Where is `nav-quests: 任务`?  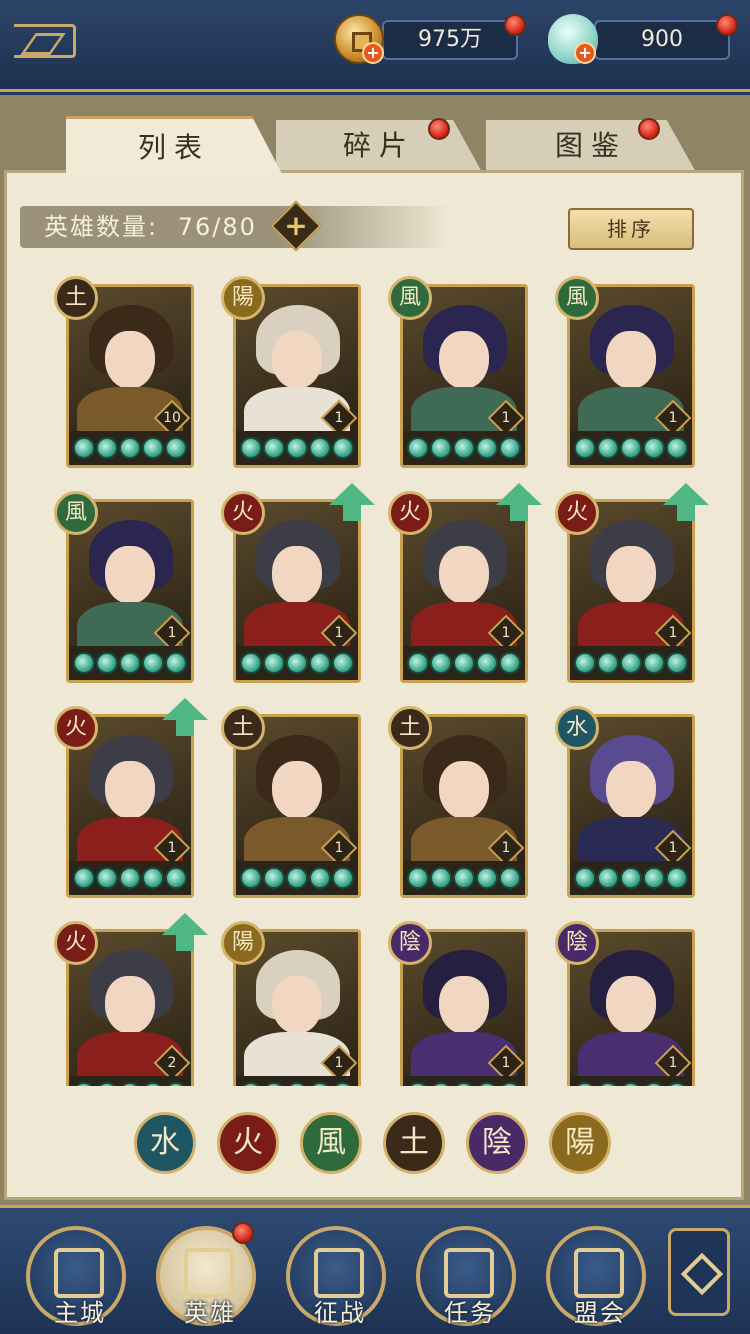
nav-quests: 任务 is located at coordinates (466, 1276).